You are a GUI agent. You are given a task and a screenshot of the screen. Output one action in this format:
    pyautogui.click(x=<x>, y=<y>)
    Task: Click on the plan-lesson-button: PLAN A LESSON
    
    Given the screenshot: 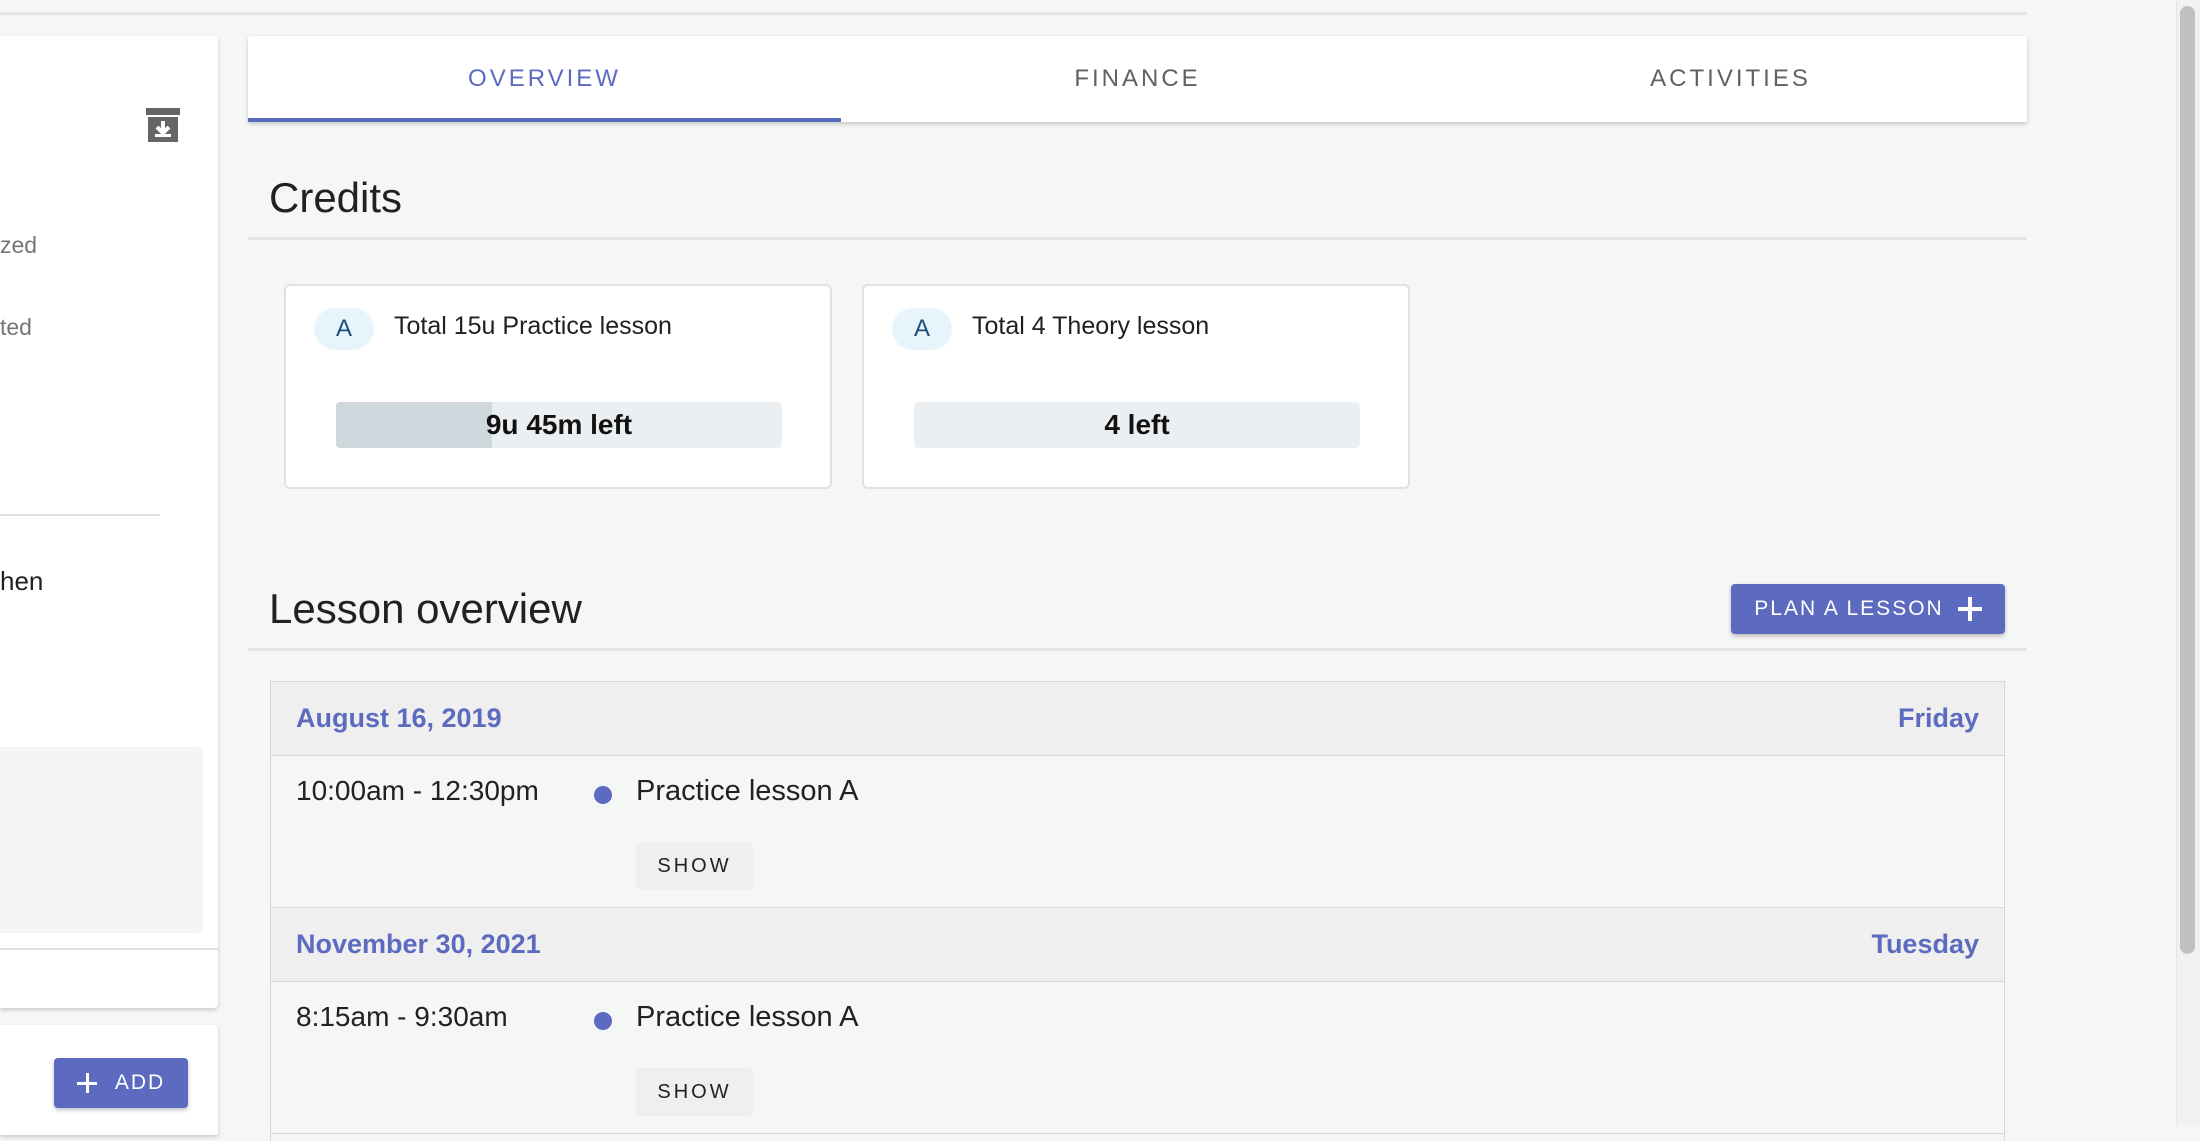 What is the action you would take?
    pyautogui.click(x=1868, y=609)
    